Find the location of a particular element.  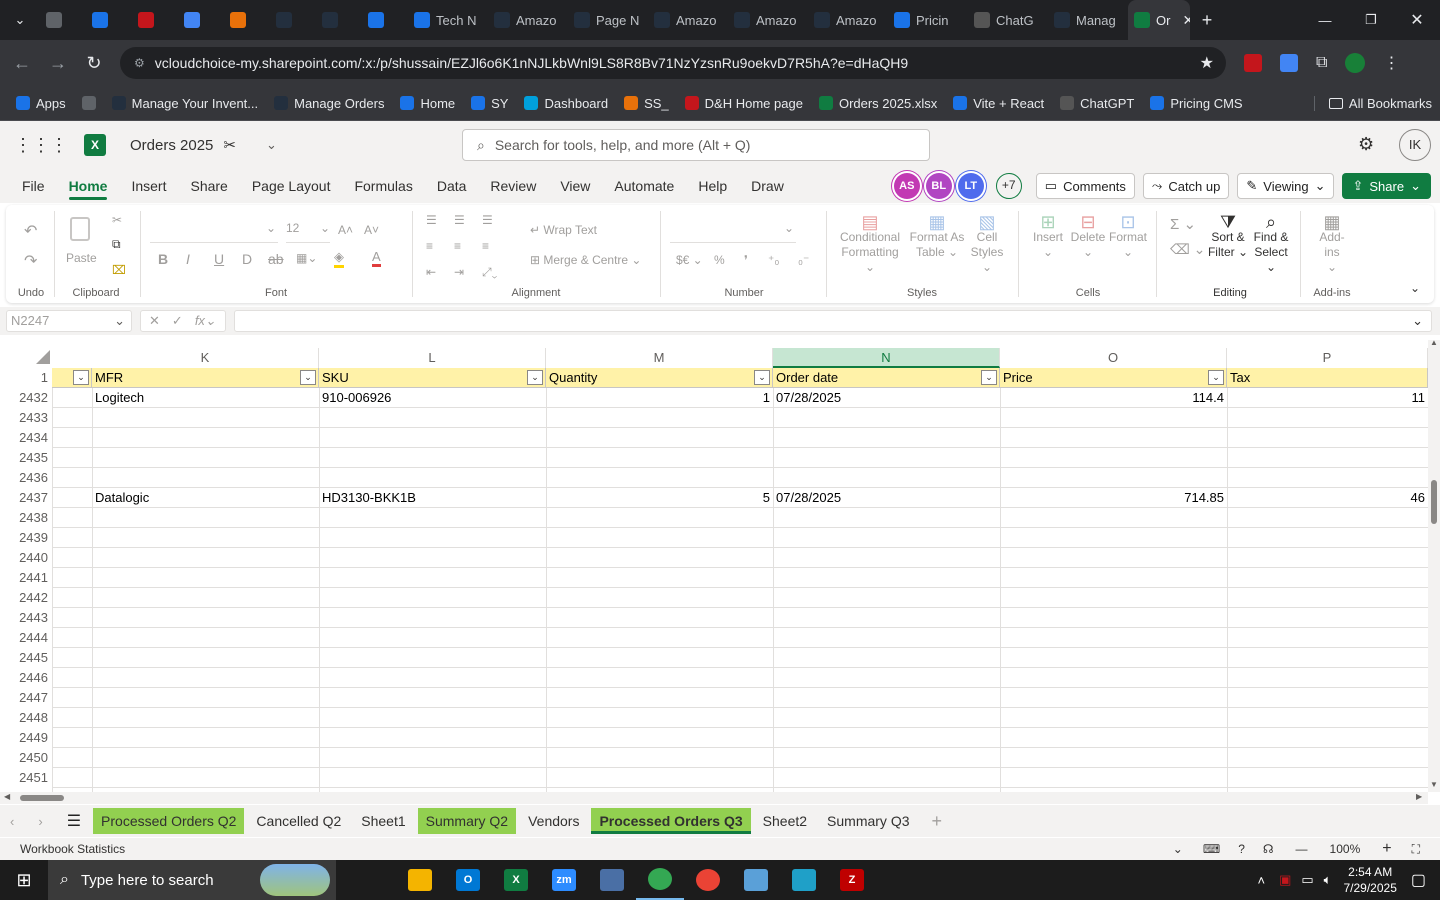

taskbar-app-button: O is located at coordinates (468, 880).